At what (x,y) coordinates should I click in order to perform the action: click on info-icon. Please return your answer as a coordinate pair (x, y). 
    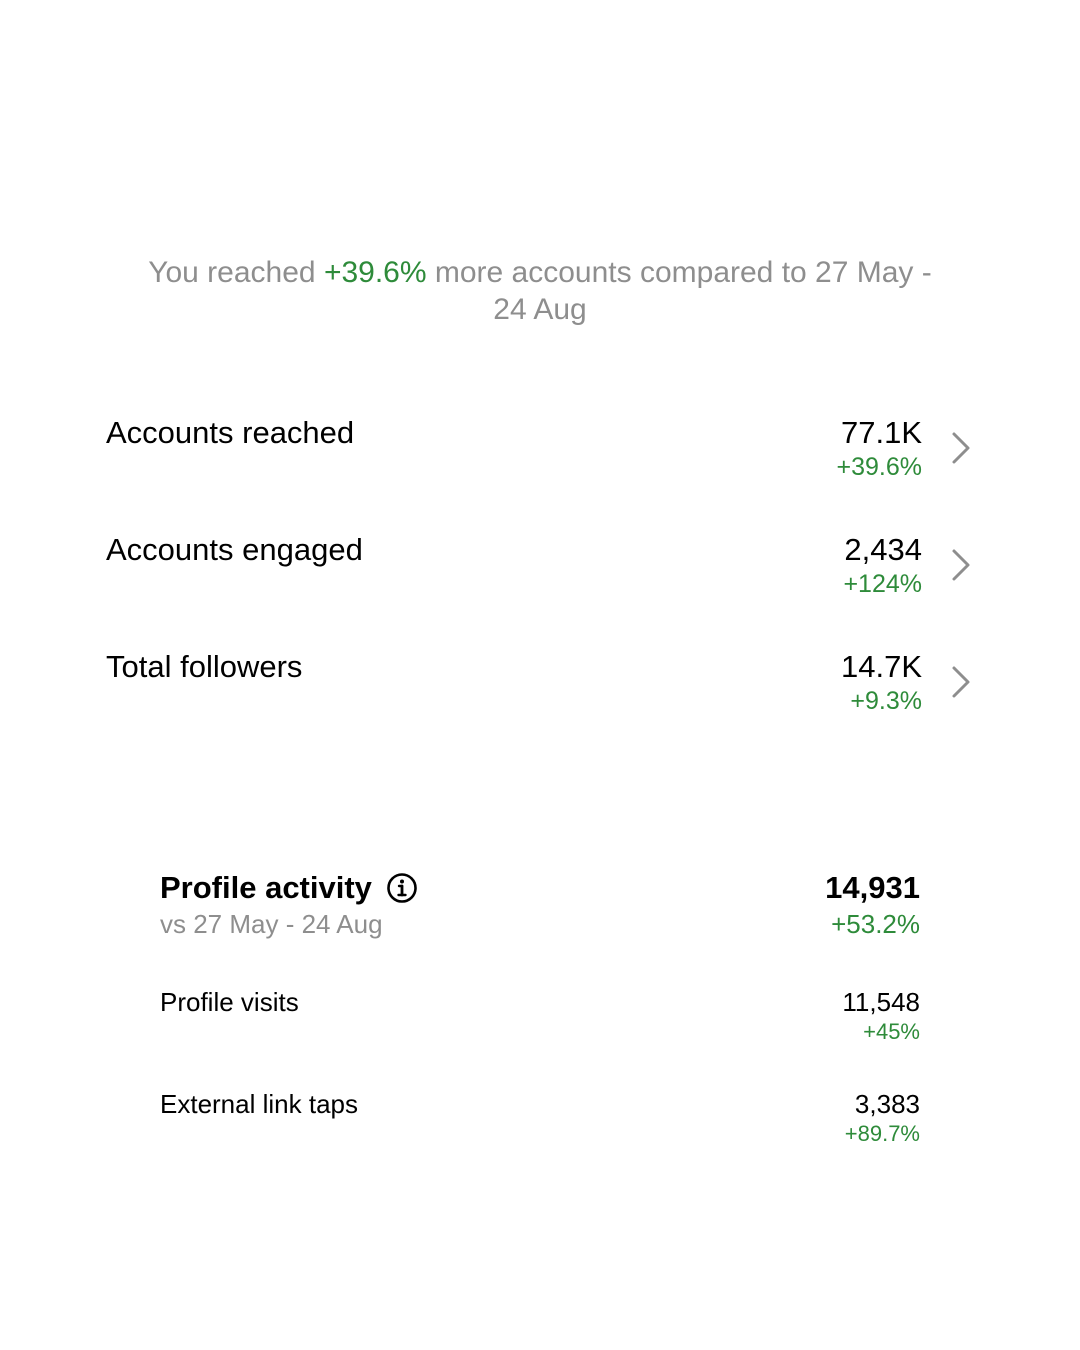
    Looking at the image, I should click on (402, 888).